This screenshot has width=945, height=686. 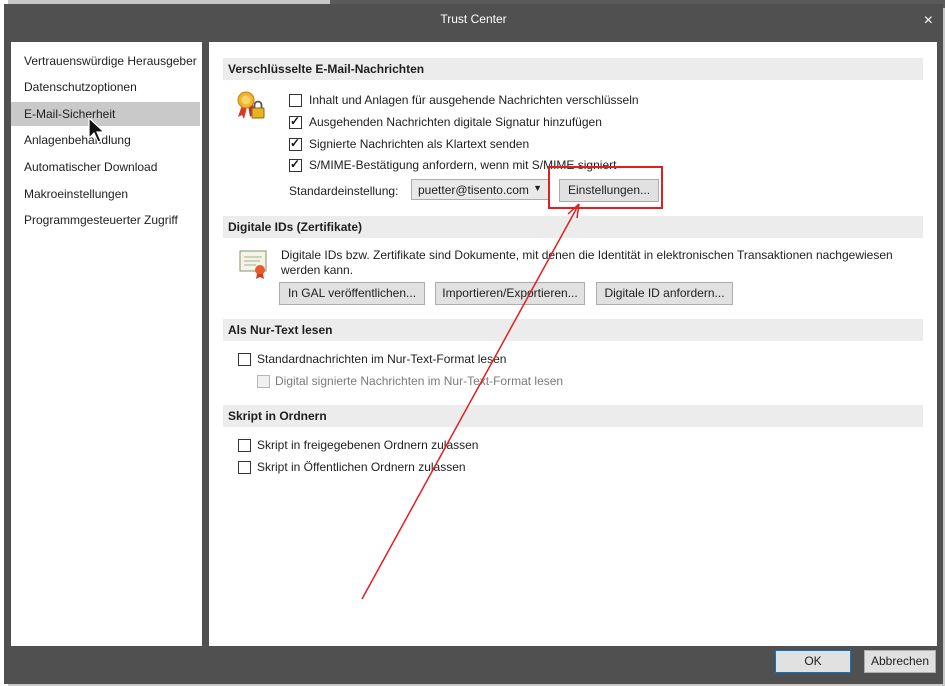 What do you see at coordinates (105, 194) in the screenshot?
I see `sidebar-item-macro-settings: Makroeinstellungen` at bounding box center [105, 194].